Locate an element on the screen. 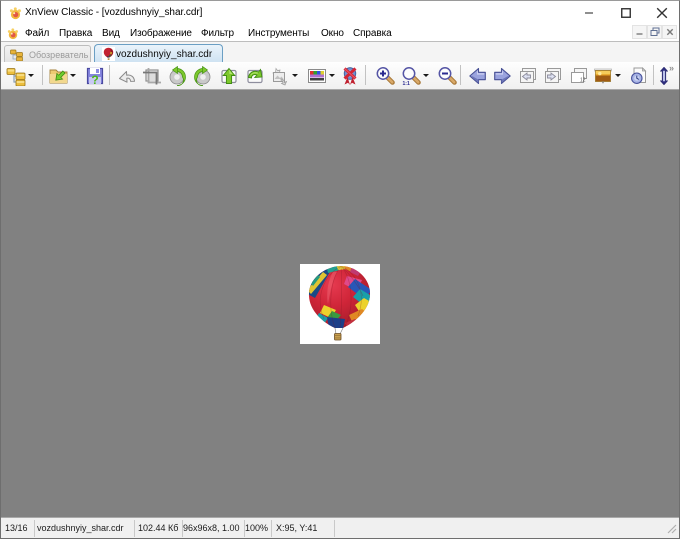 The height and width of the screenshot is (539, 680). svg-text: 12 is located at coordinates (583, 81).